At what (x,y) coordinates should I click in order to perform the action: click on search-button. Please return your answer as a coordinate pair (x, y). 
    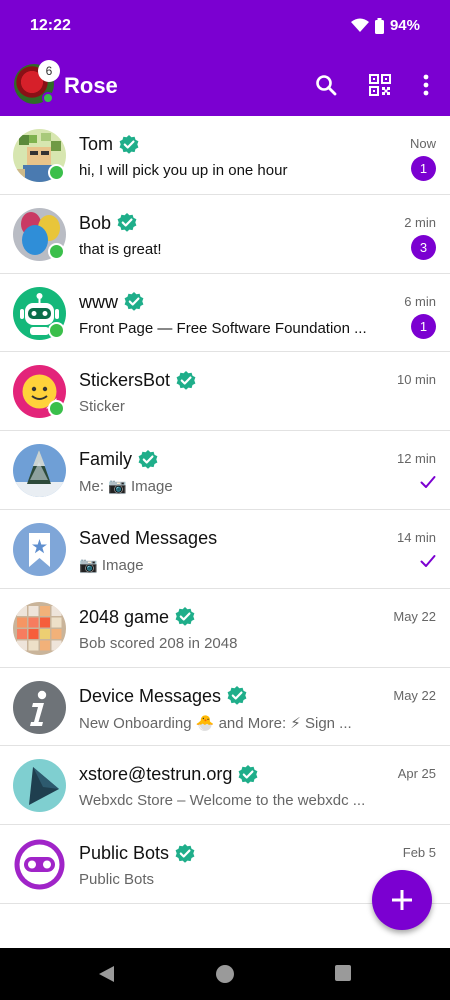
    Looking at the image, I should click on (326, 85).